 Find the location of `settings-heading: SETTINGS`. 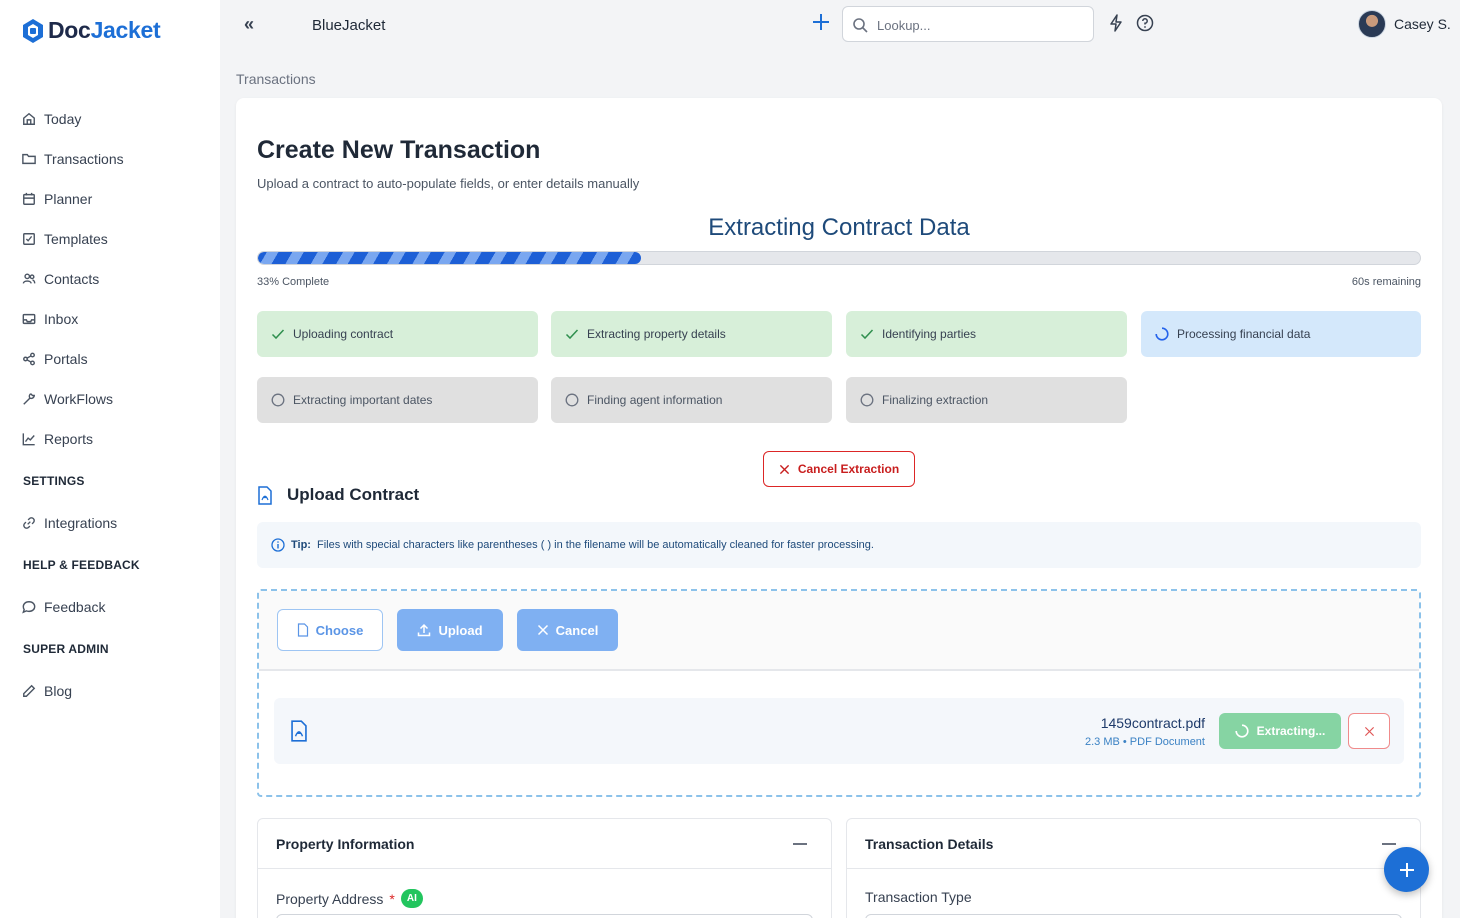

settings-heading: SETTINGS is located at coordinates (54, 481).